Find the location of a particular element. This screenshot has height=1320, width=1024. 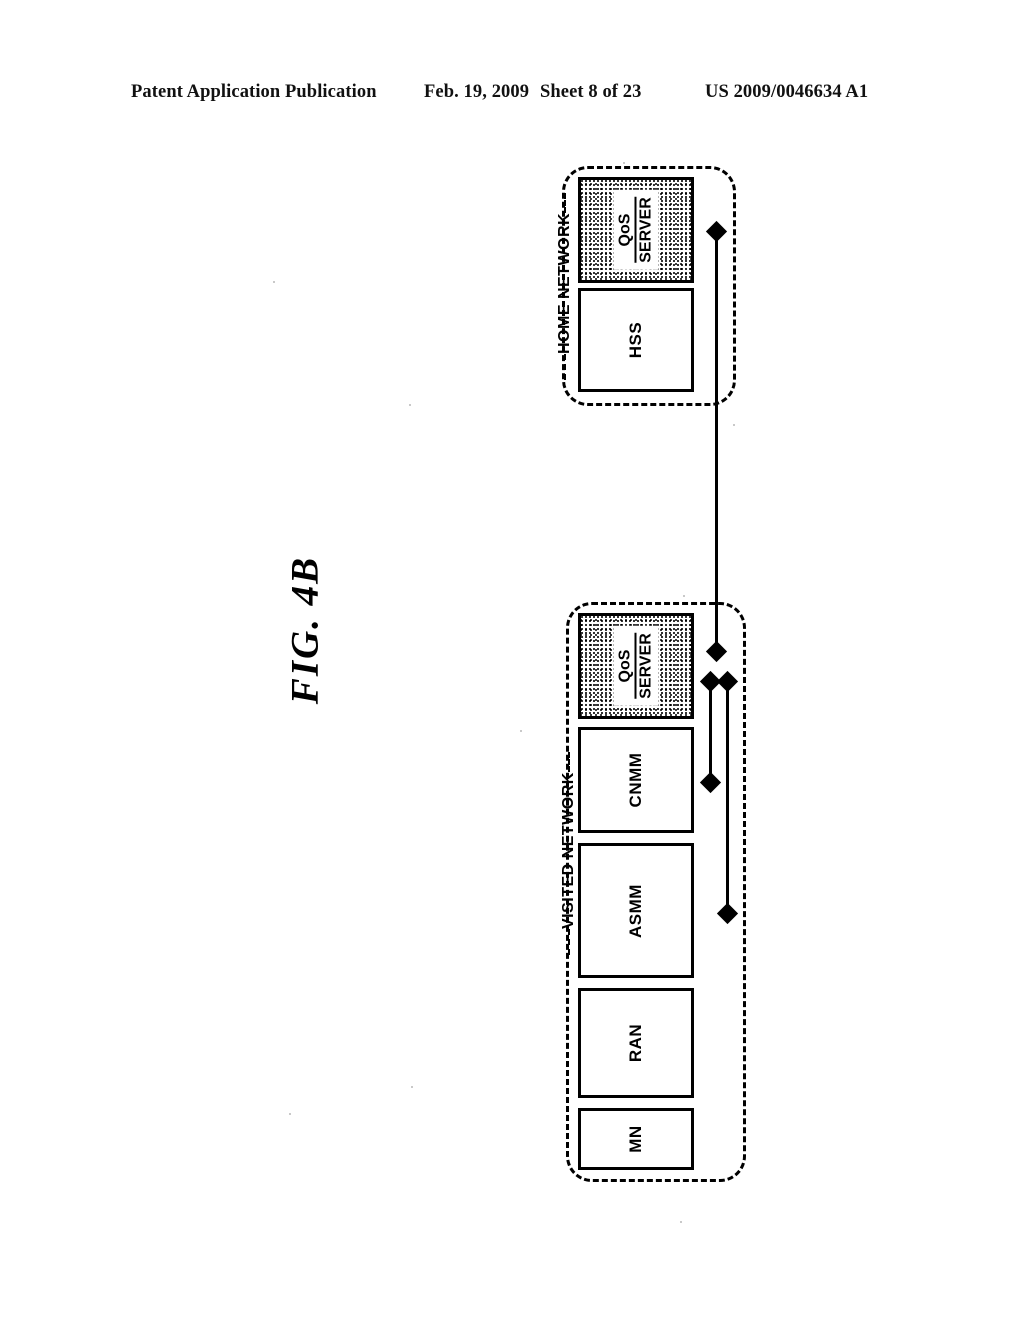

node-visited-mn: MN is located at coordinates (636, 1139).